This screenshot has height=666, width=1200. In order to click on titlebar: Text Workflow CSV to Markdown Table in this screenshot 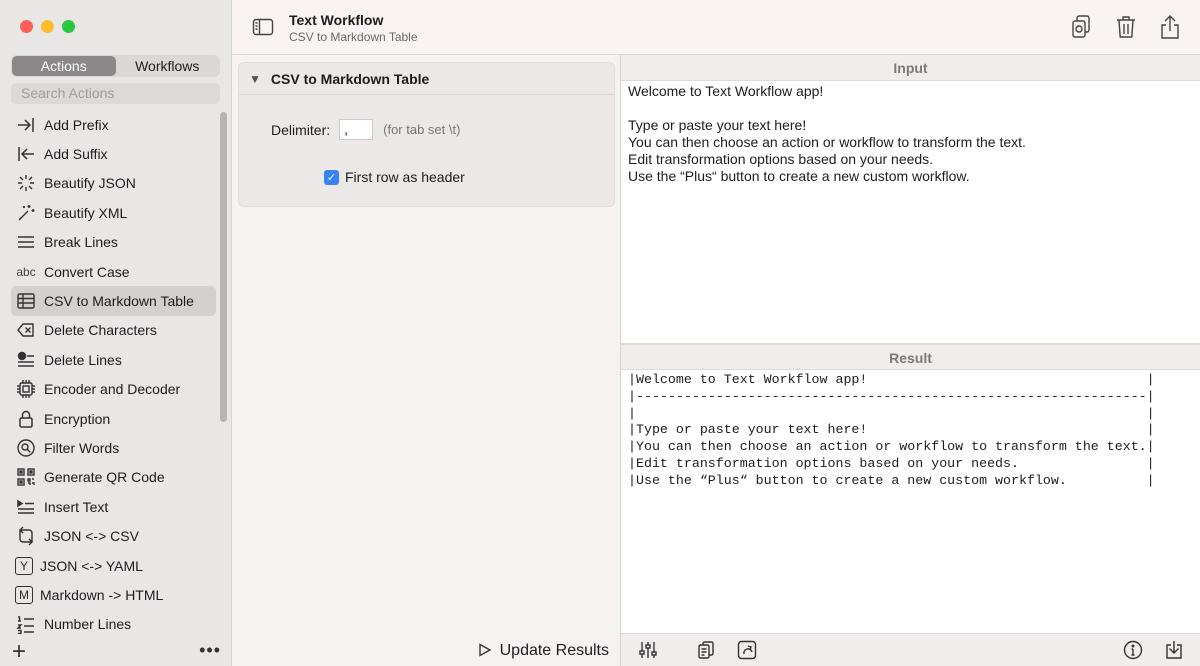, I will do `click(716, 27)`.